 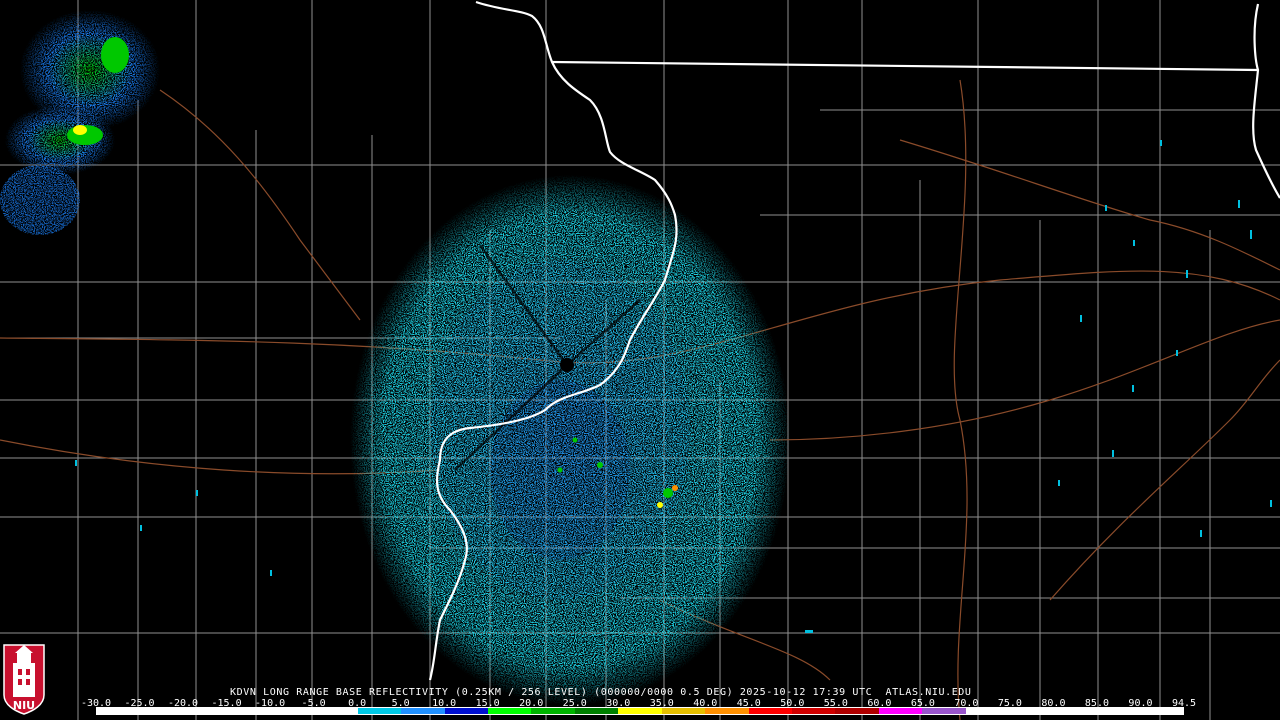 What do you see at coordinates (24, 679) in the screenshot?
I see `niu-logo: NIU` at bounding box center [24, 679].